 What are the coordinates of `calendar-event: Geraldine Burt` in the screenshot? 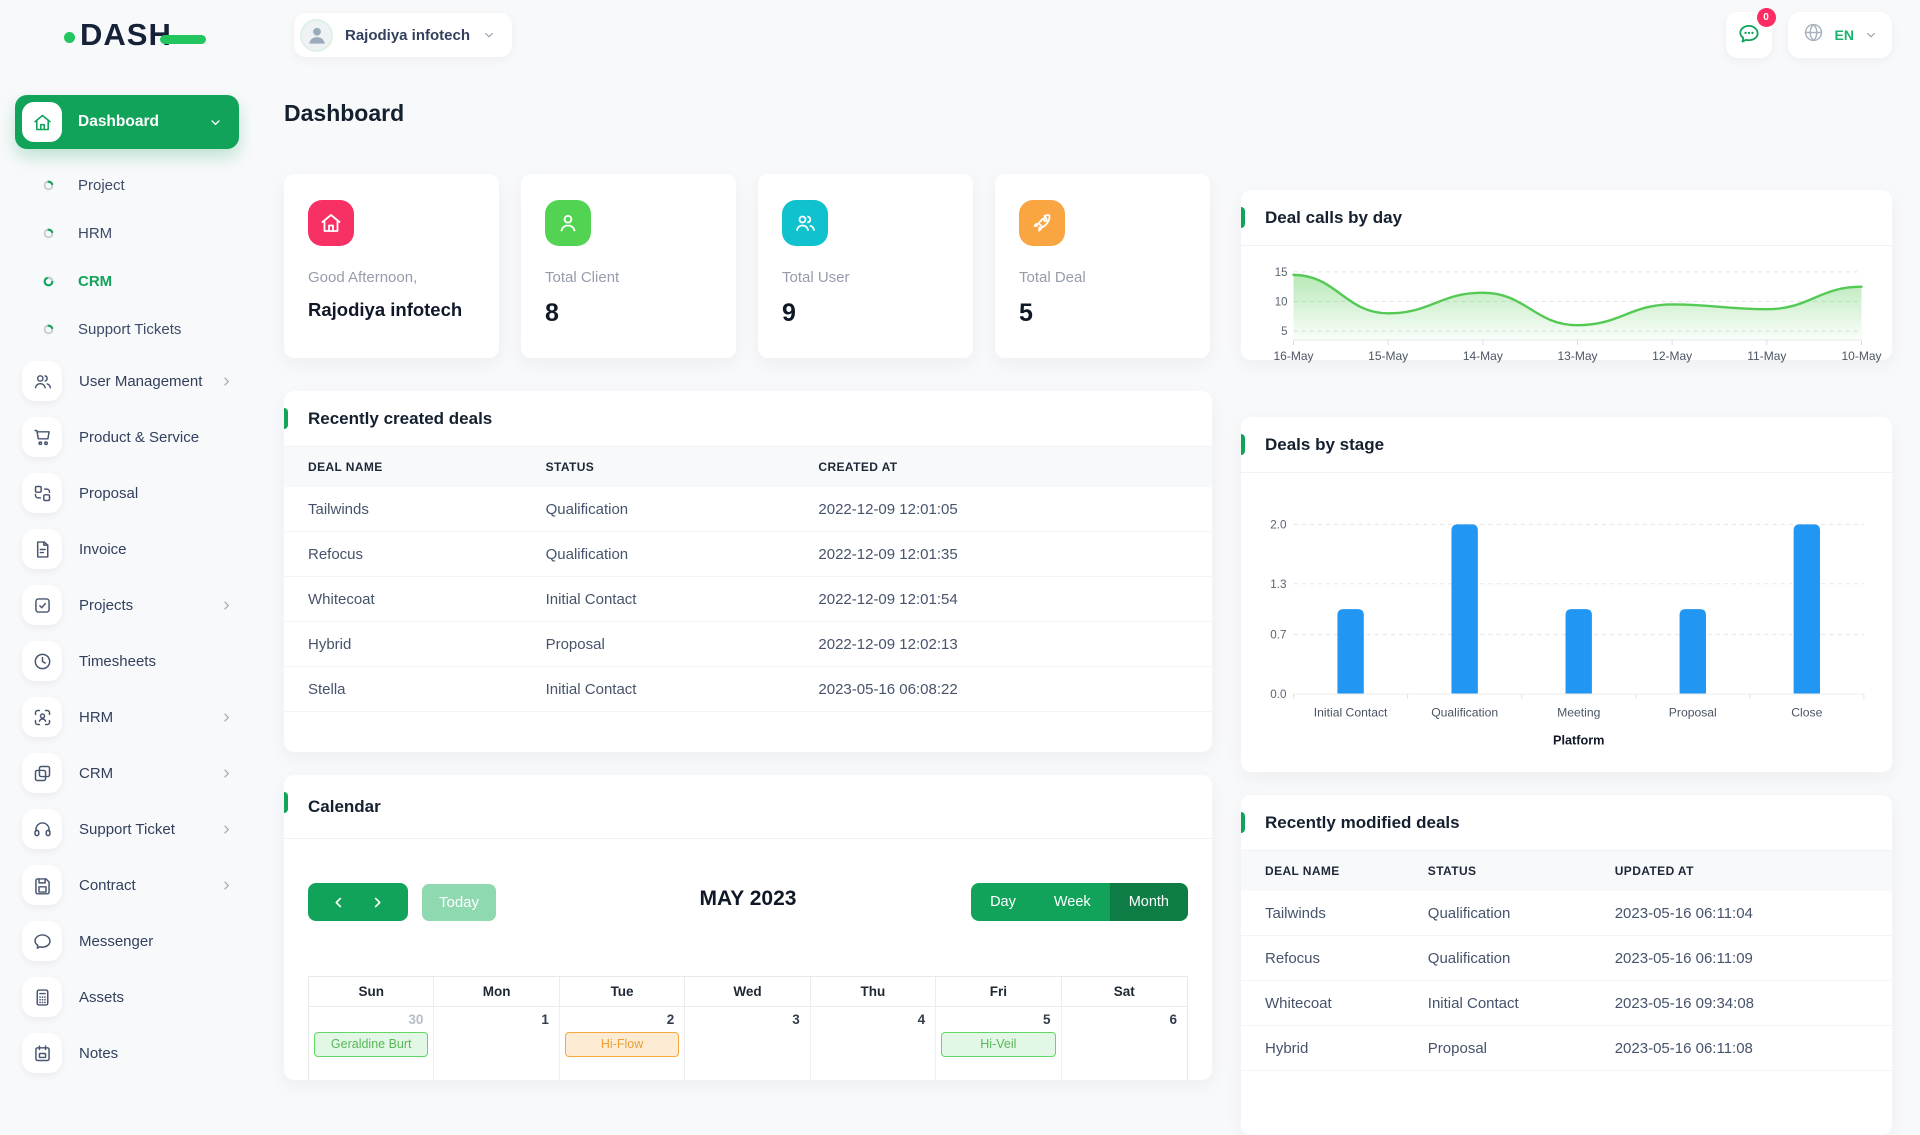 It's located at (371, 1044).